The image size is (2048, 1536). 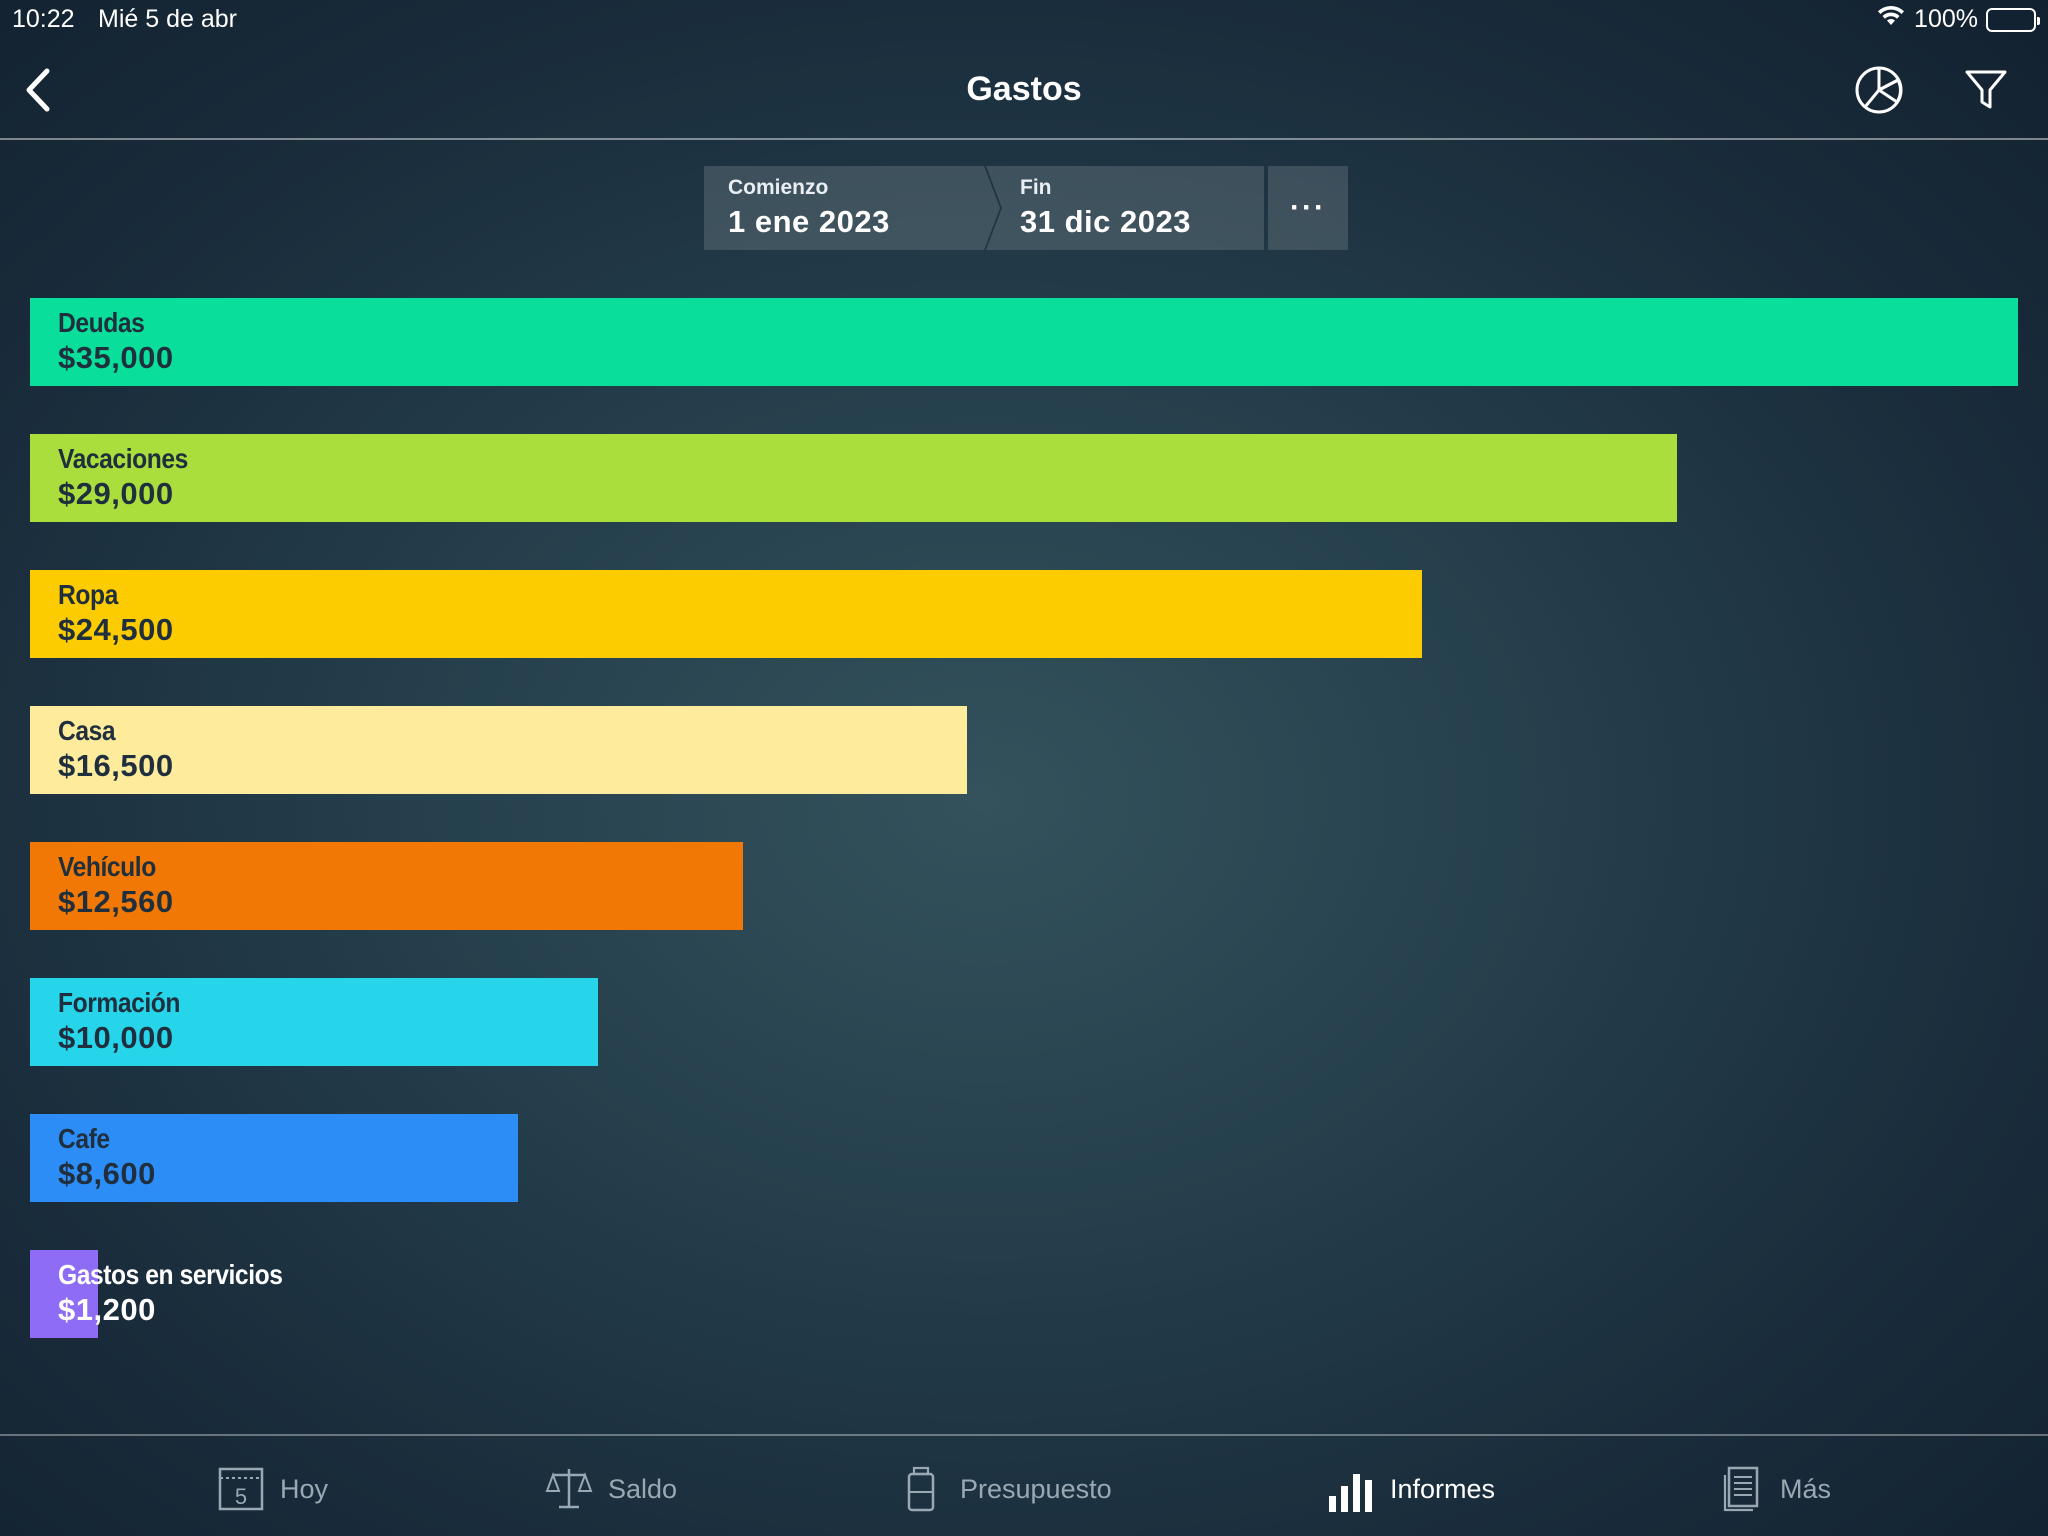 I want to click on bar-label: Cafe $8,600, so click(x=107, y=1157).